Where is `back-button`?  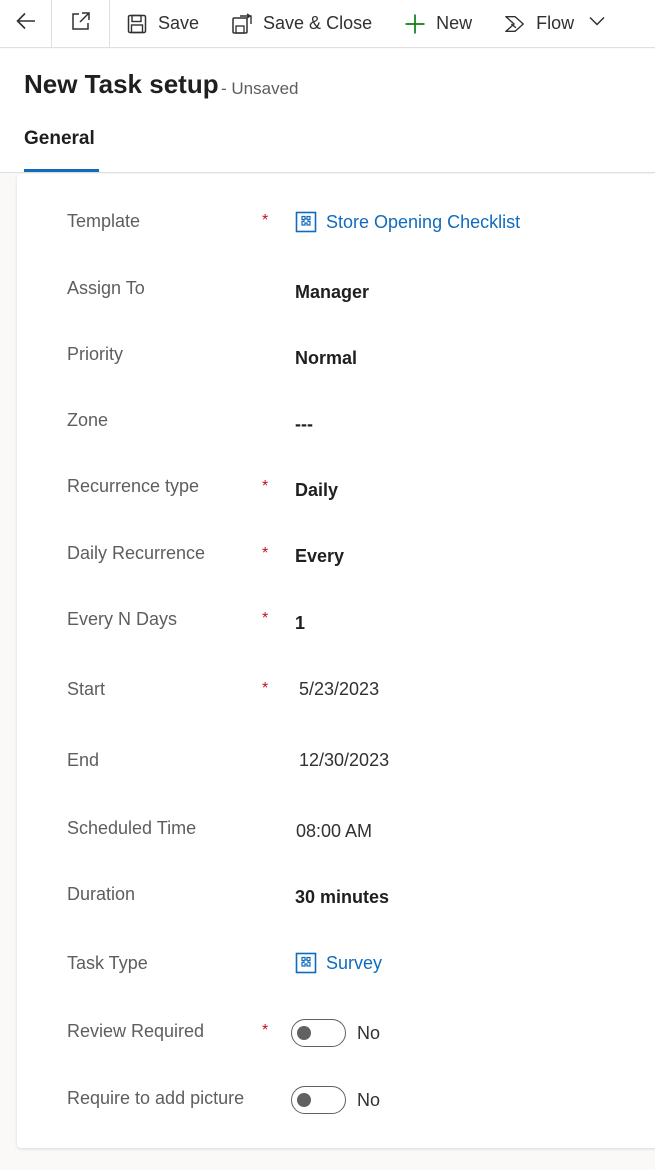 back-button is located at coordinates (26, 24).